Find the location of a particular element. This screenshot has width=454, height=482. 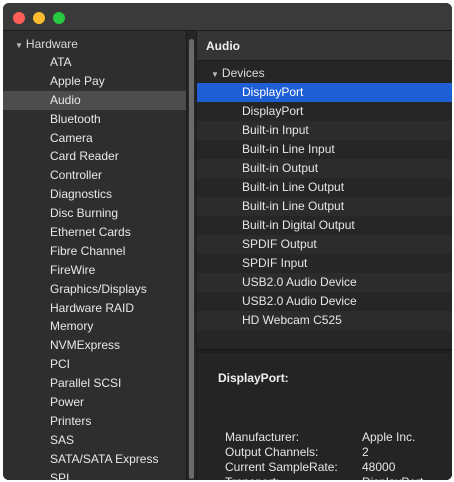

sidebar-item: Parallel SCSI is located at coordinates (94, 383).